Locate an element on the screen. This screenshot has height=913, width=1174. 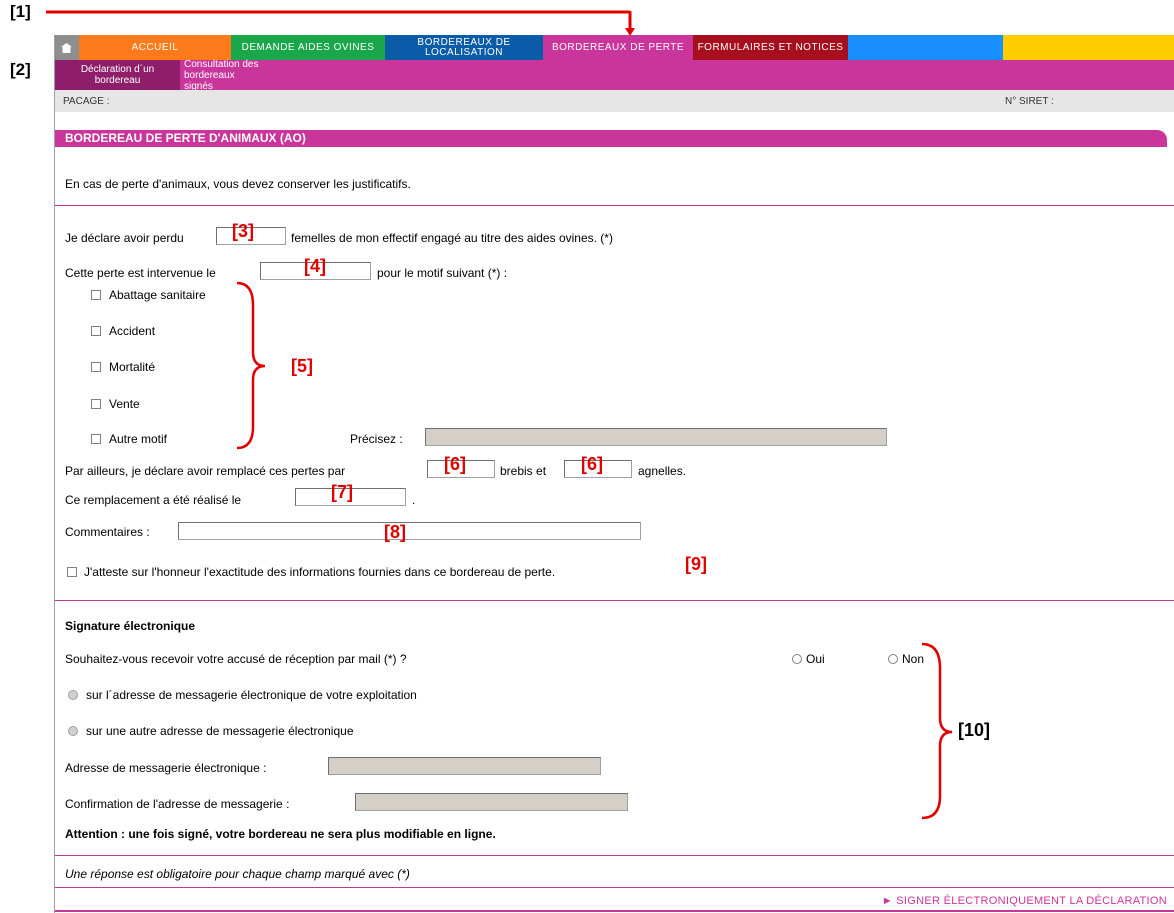
tab-bordereaux-localisation: BORDEREAUX DE LOCALISATION is located at coordinates (464, 47).